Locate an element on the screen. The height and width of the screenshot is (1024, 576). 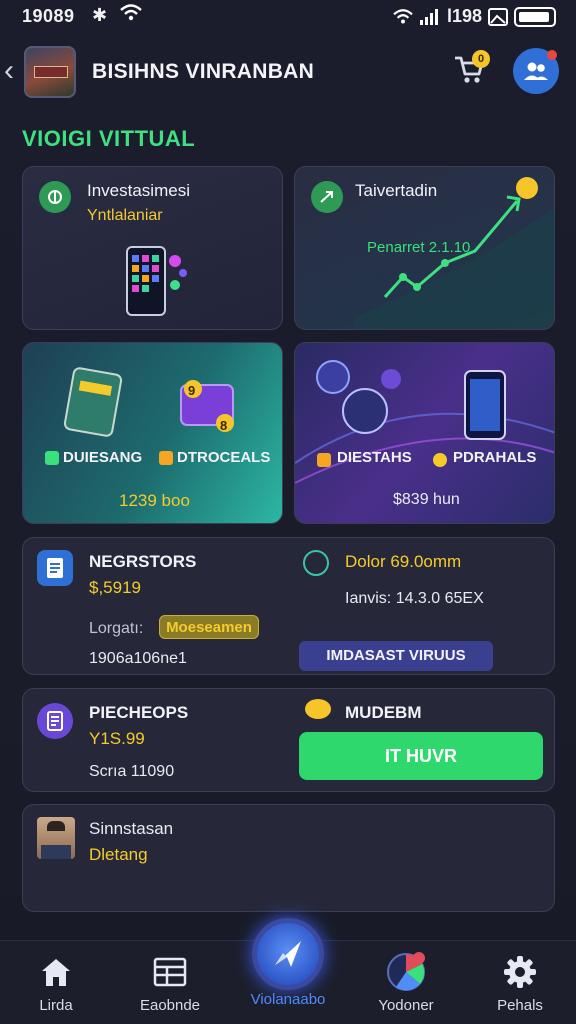
document-icon is located at coordinates (55, 568).